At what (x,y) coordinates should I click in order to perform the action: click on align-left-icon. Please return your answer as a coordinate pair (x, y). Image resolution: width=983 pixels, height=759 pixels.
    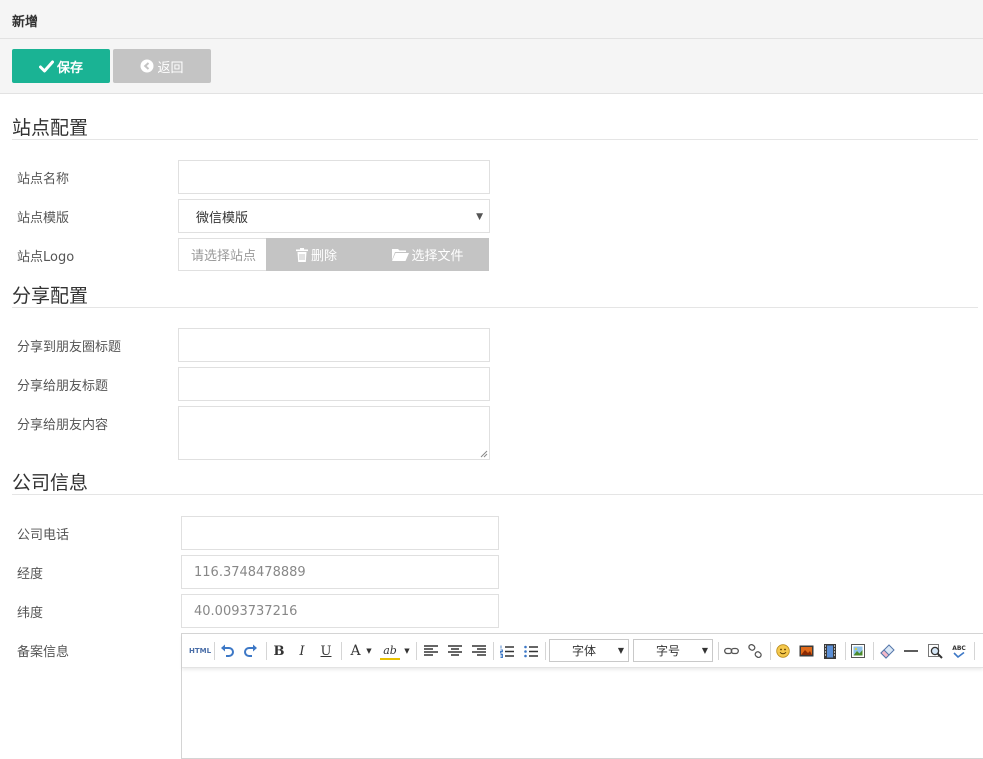
    Looking at the image, I should click on (431, 651).